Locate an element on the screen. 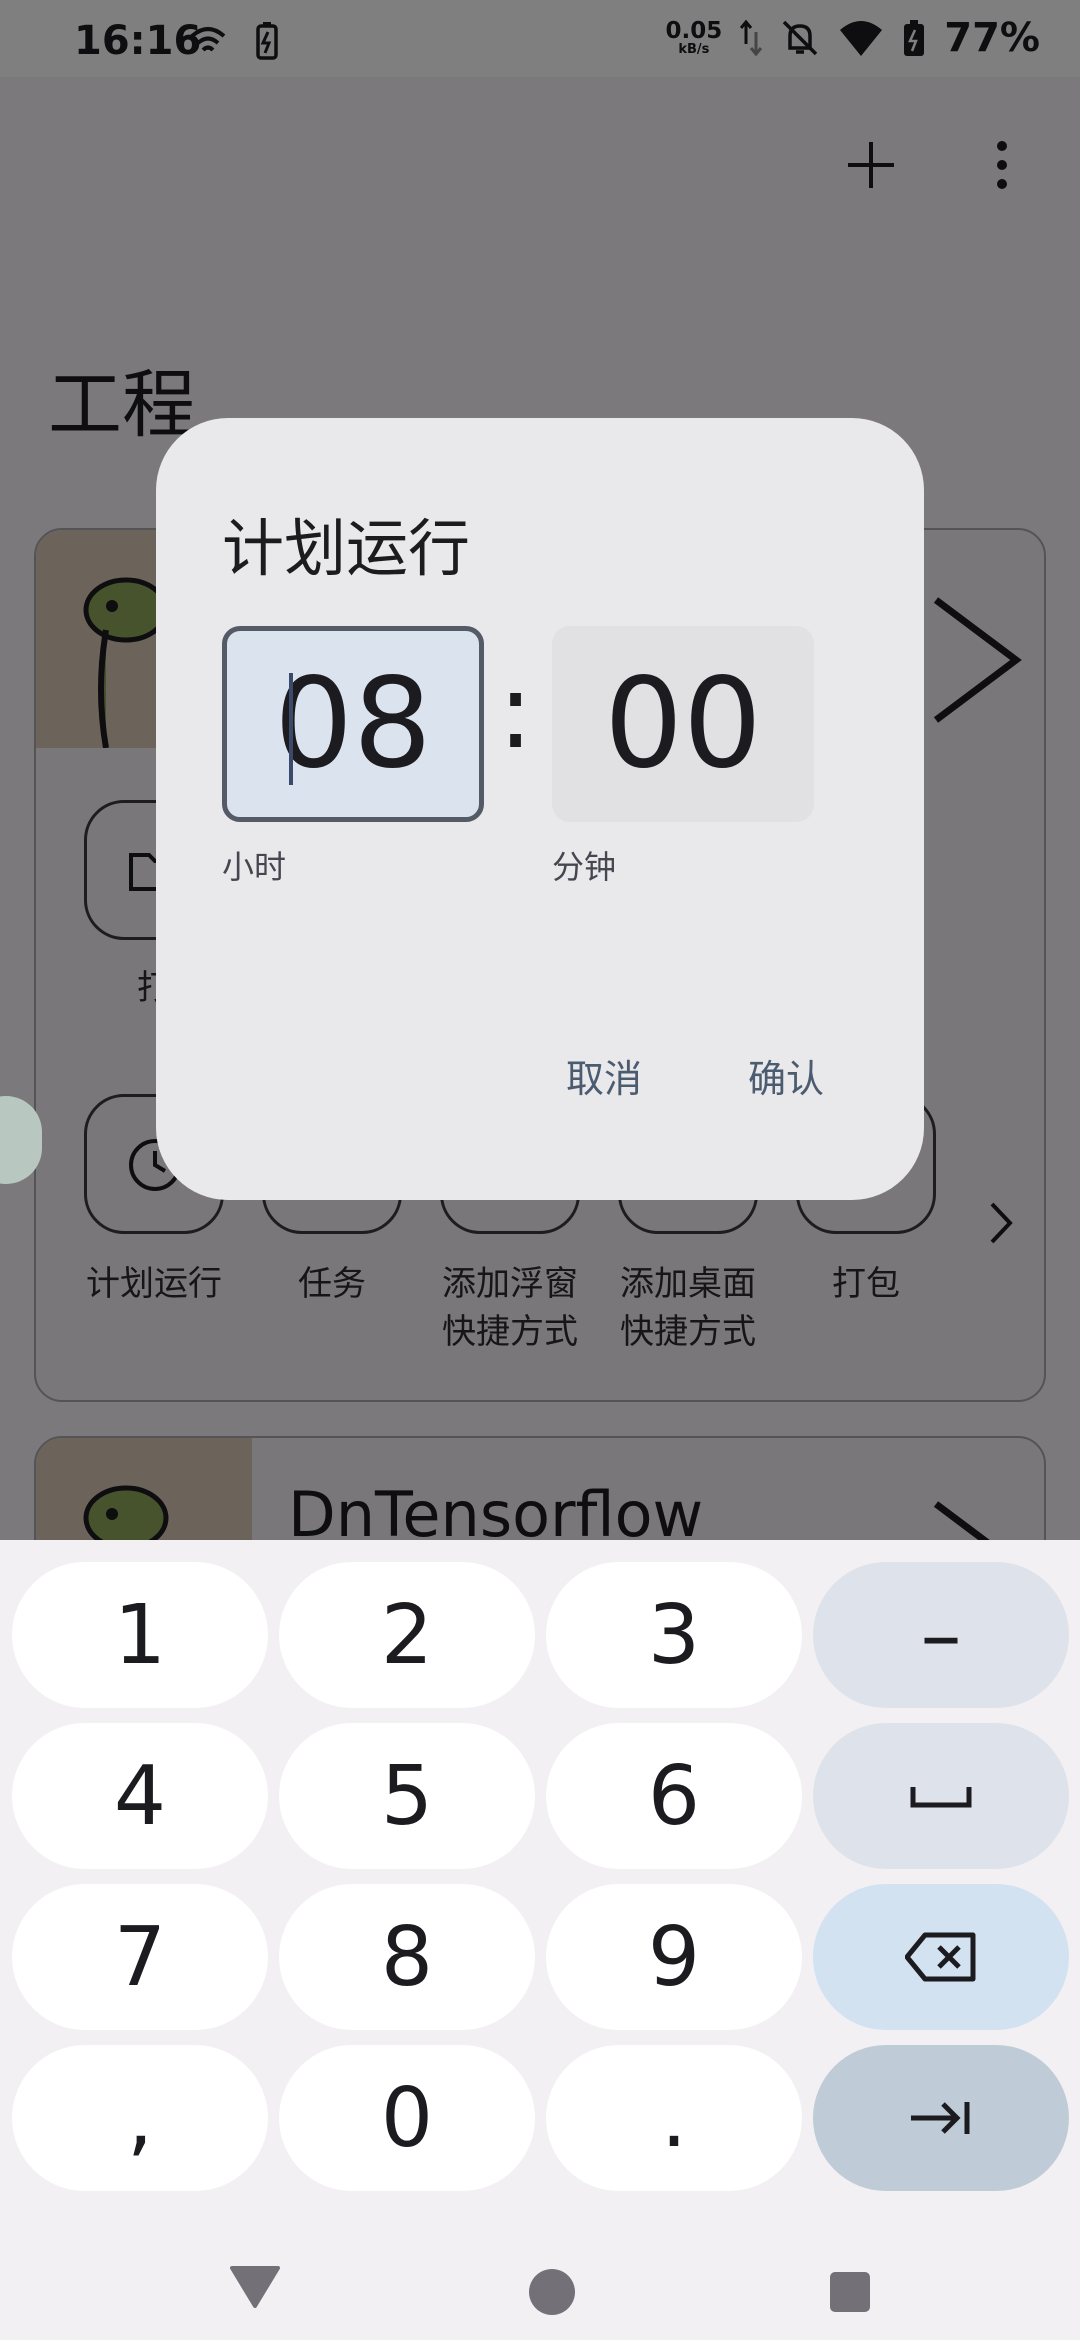 This screenshot has width=1080, height=2340. space-icon is located at coordinates (941, 1797).